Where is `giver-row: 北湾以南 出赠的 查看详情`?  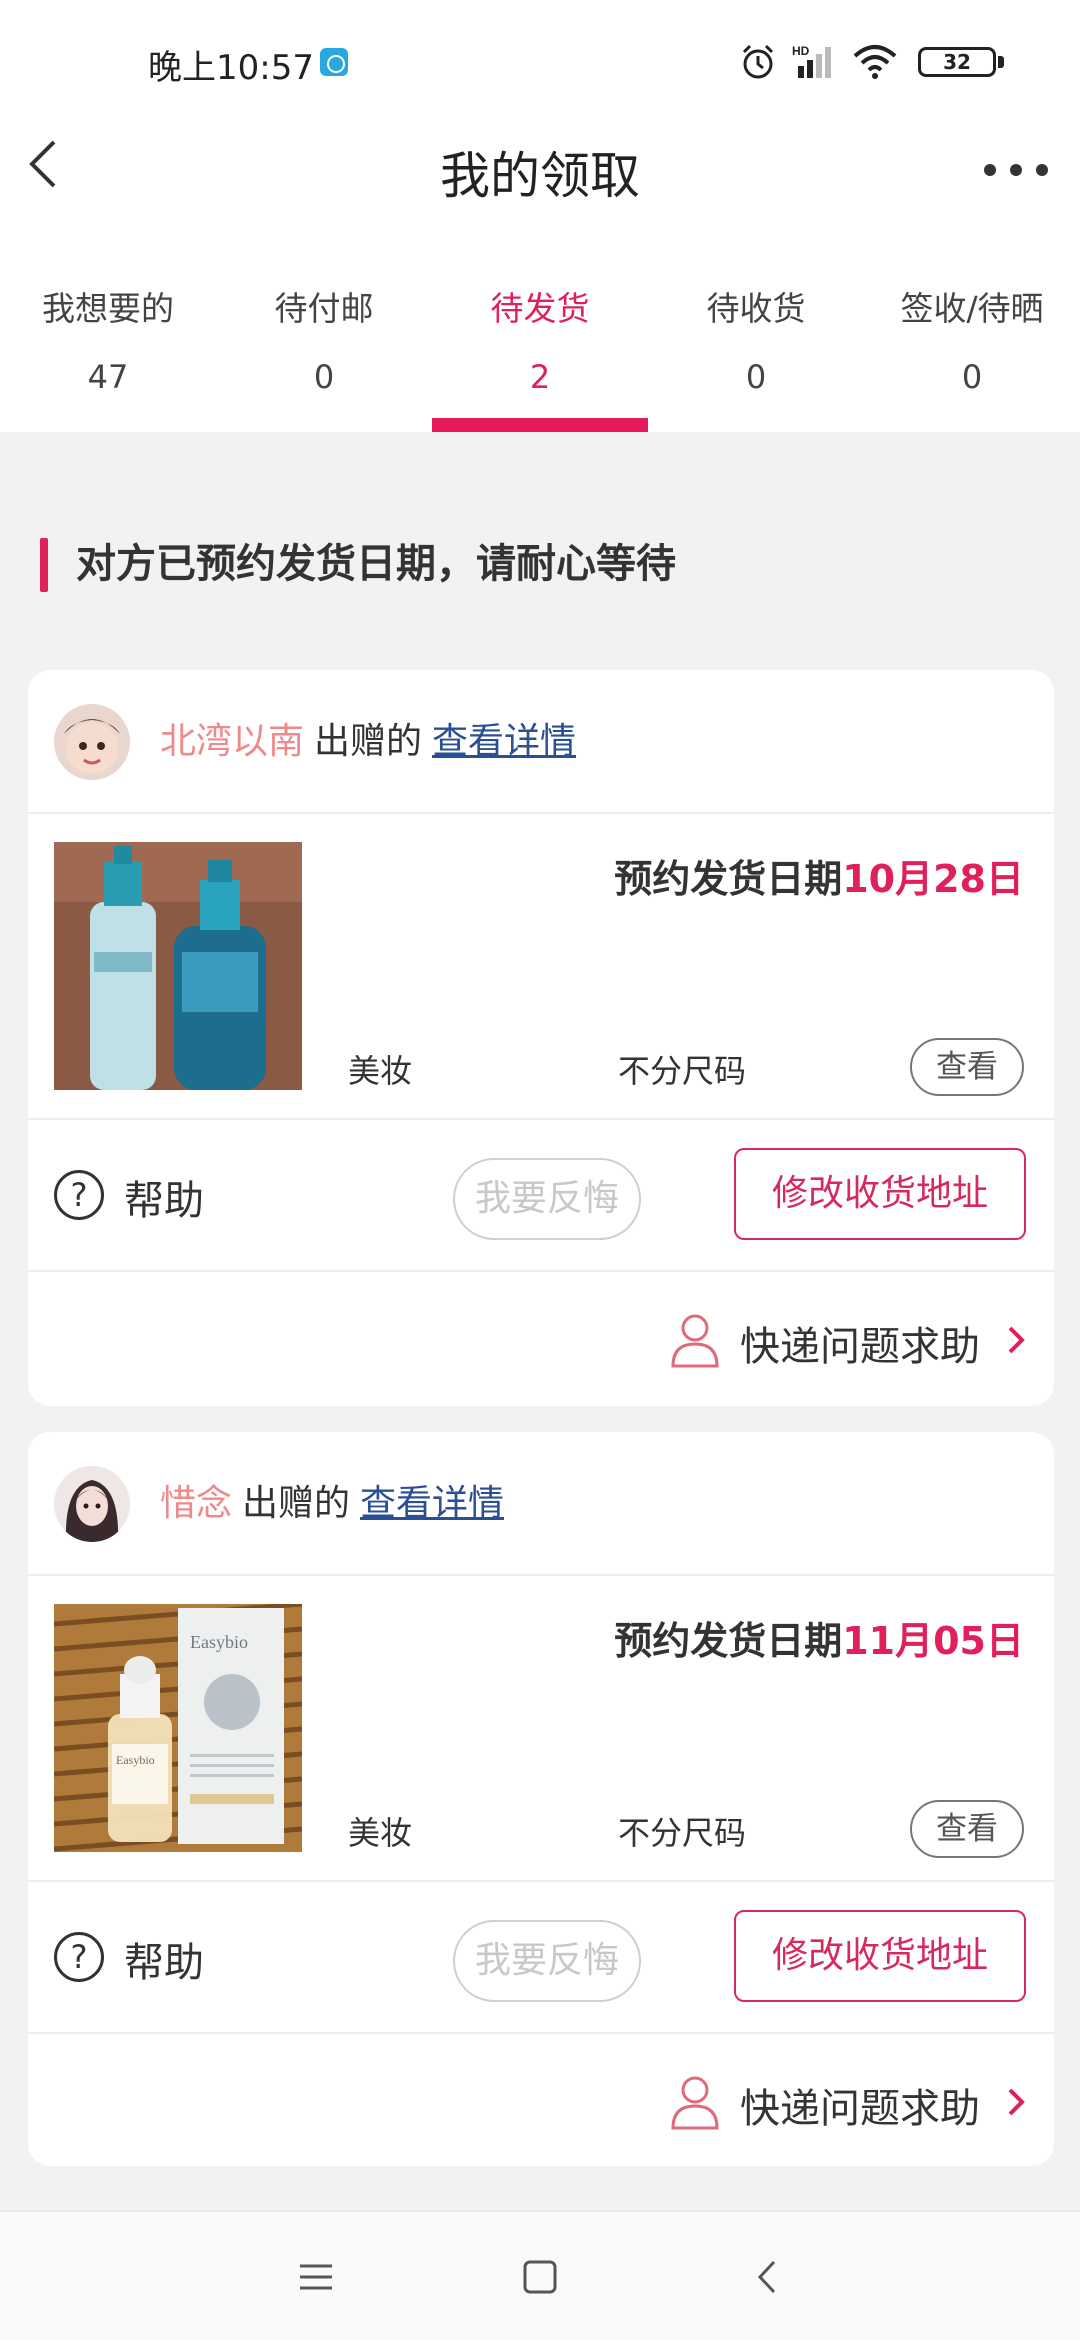 giver-row: 北湾以南 出赠的 查看详情 is located at coordinates (541, 742).